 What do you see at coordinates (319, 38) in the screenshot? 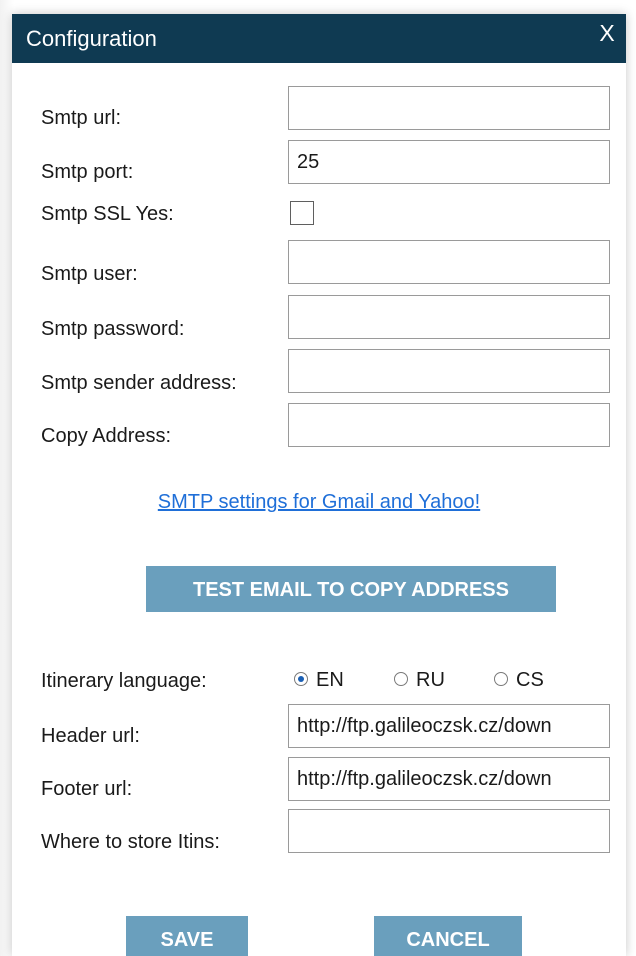
I see `title-bar: Configuration X` at bounding box center [319, 38].